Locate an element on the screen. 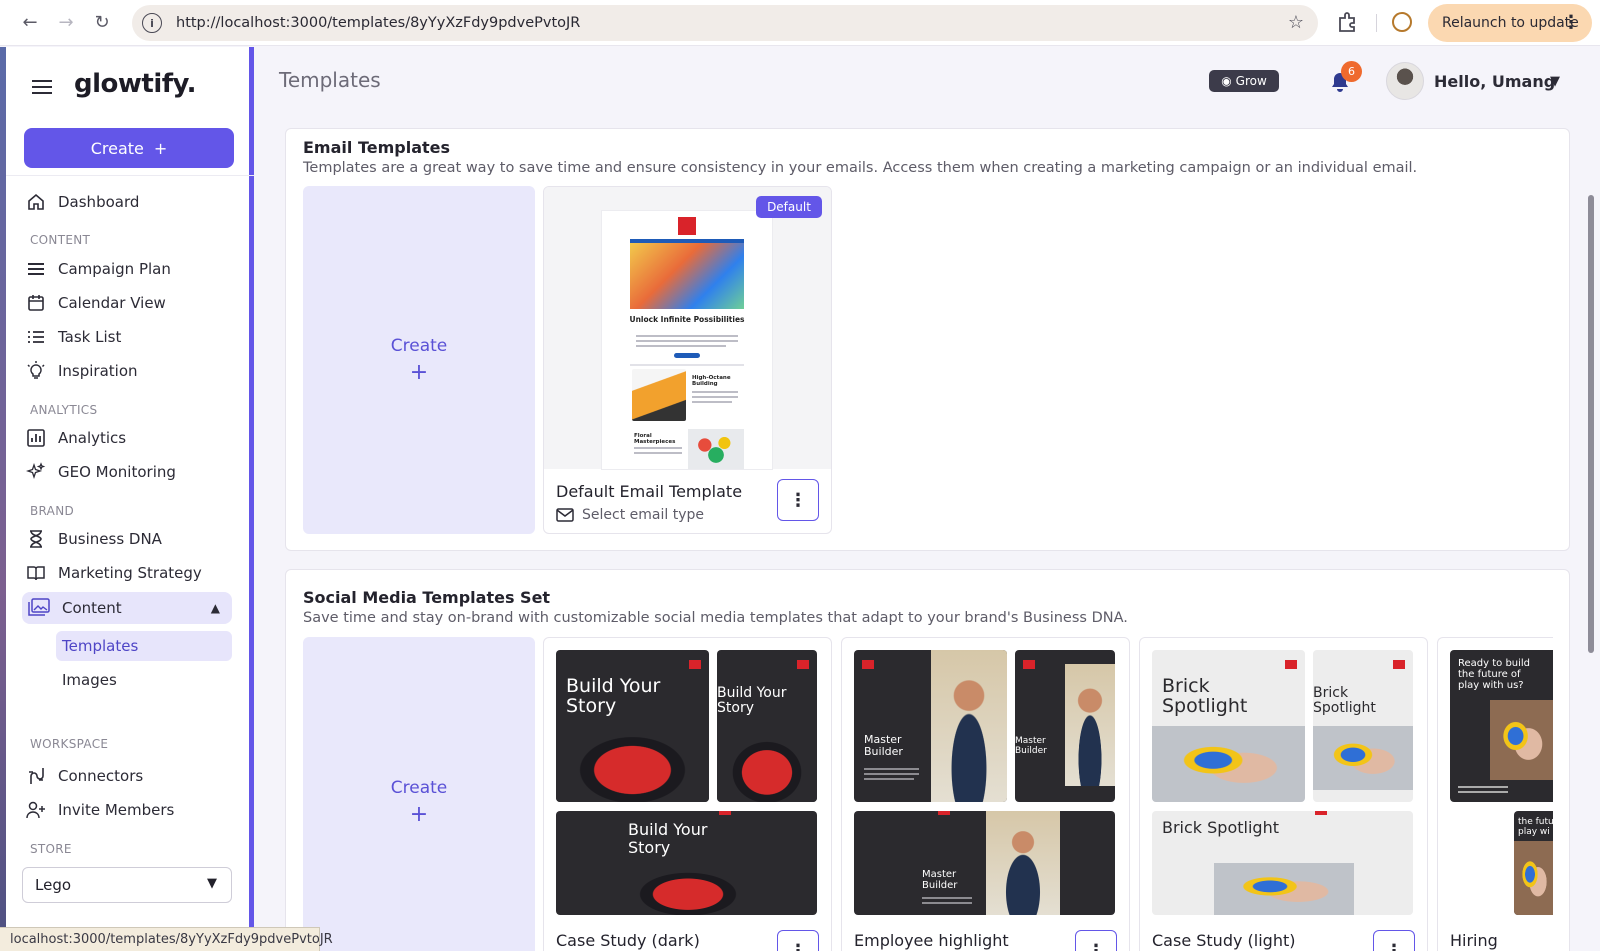  image-gallery-icon is located at coordinates (39, 608).